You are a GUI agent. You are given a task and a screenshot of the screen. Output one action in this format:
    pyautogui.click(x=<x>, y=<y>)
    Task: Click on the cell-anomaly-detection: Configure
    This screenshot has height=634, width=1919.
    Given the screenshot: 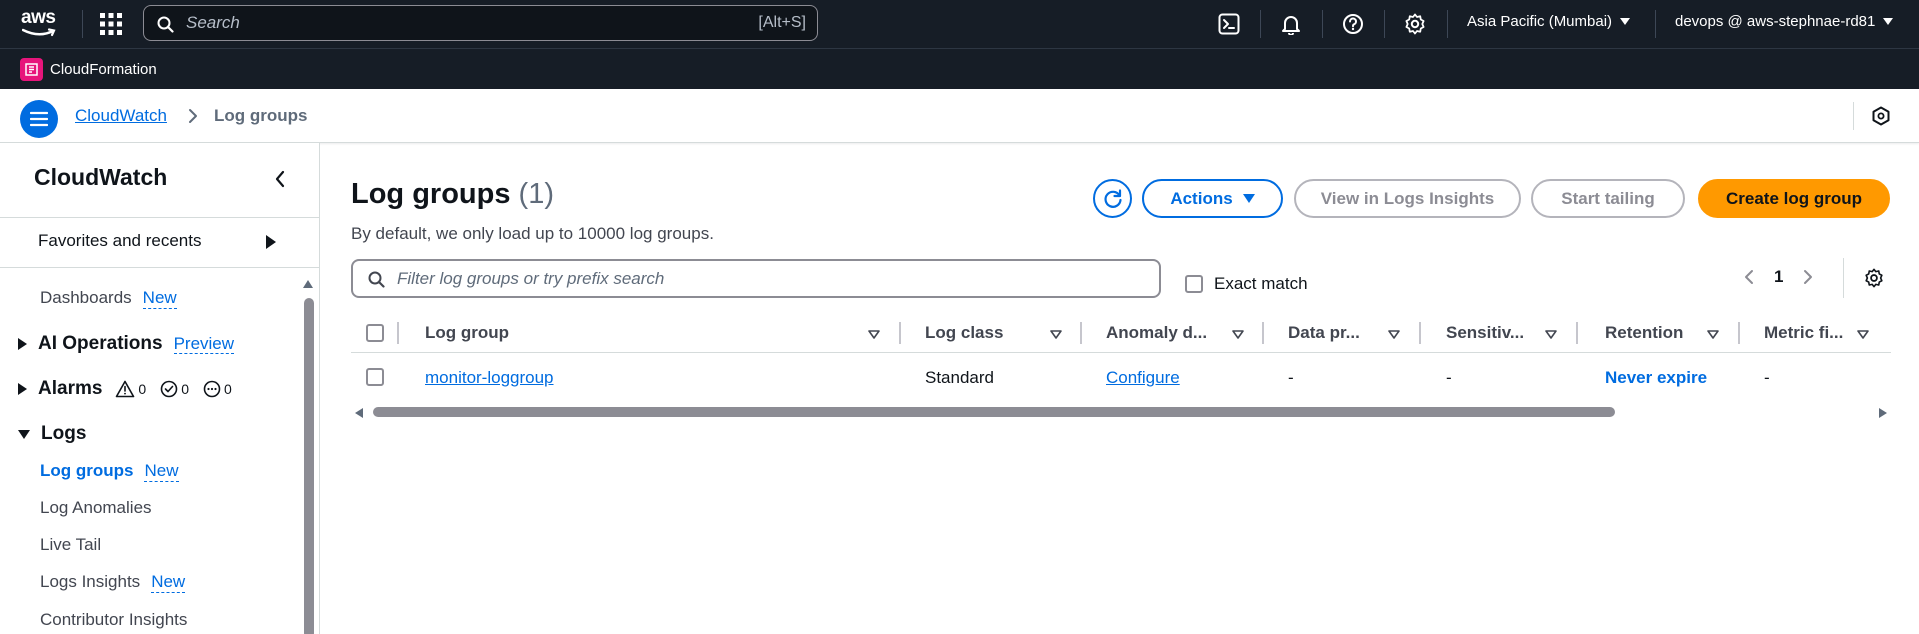 What is the action you would take?
    pyautogui.click(x=1143, y=378)
    